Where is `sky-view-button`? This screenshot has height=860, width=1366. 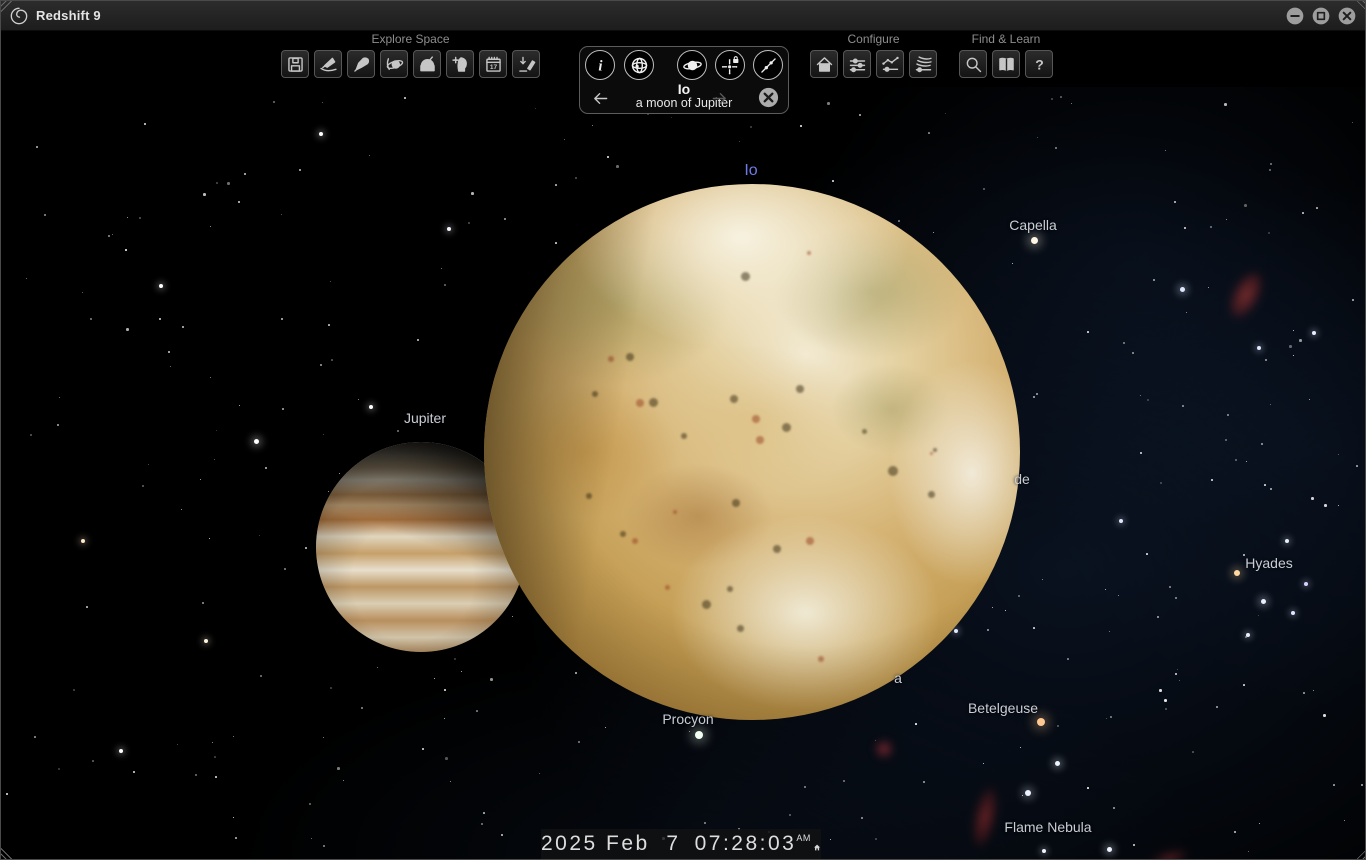 sky-view-button is located at coordinates (460, 64).